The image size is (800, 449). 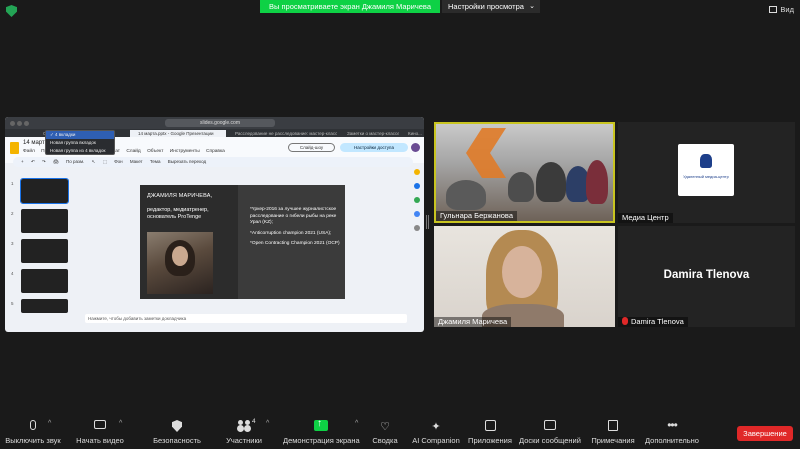 What do you see at coordinates (244, 440) in the screenshot?
I see `participants-label: Участники` at bounding box center [244, 440].